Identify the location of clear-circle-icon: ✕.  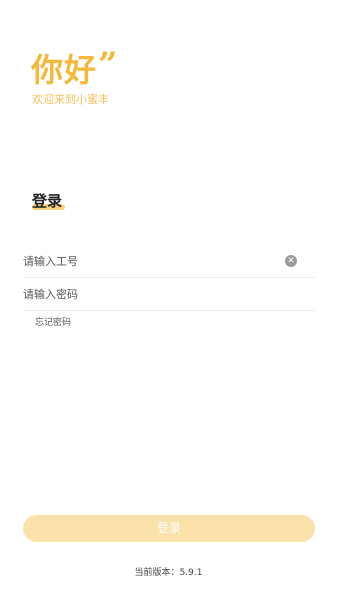
(291, 261).